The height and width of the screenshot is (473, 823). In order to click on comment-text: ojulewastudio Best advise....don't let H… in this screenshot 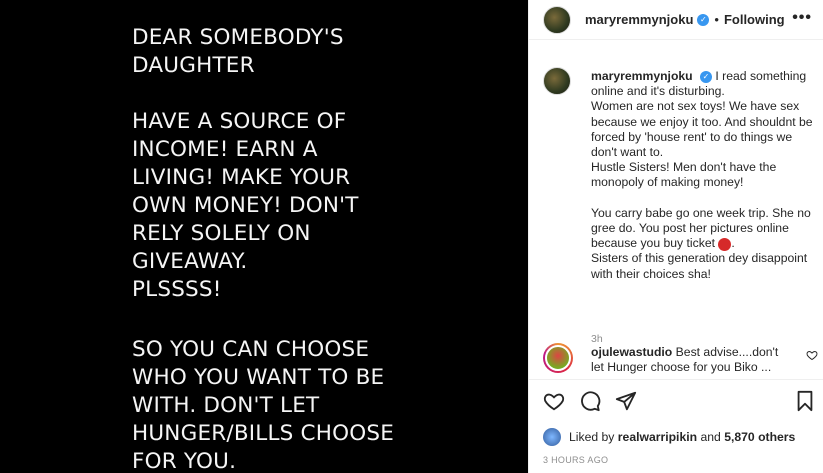, I will do `click(691, 360)`.